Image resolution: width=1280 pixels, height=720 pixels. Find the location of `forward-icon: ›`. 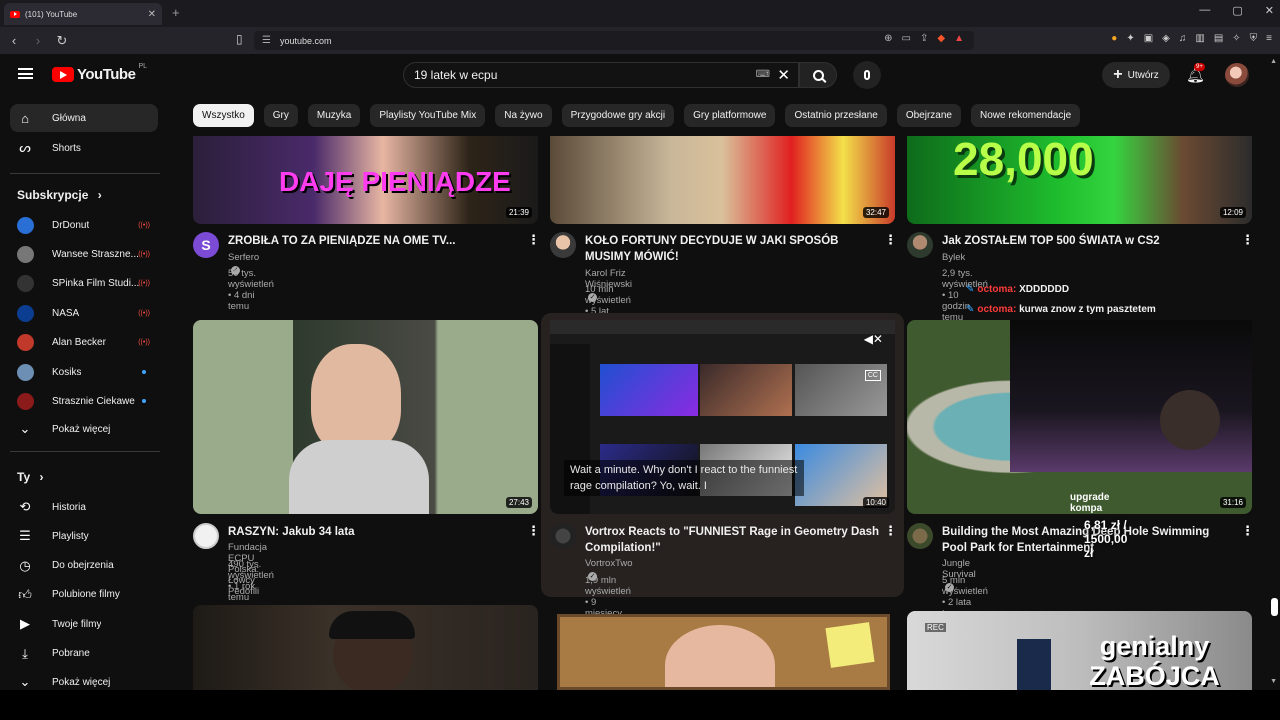

forward-icon: › is located at coordinates (38, 40).